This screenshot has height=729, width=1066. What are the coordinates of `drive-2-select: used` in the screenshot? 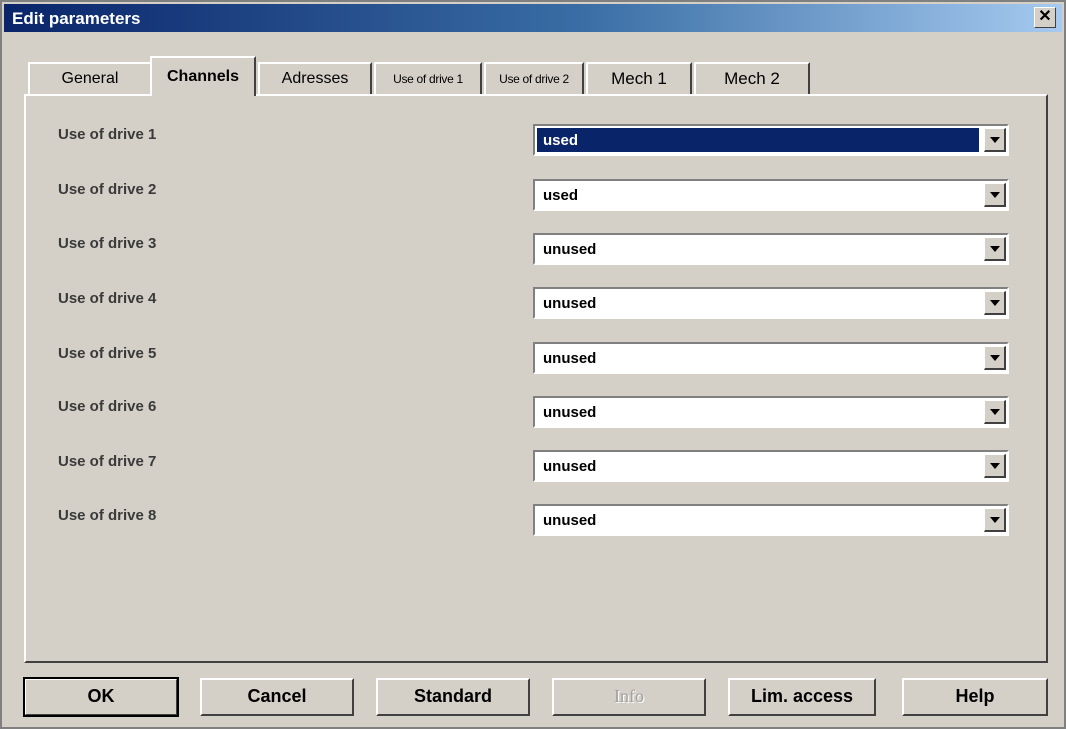 It's located at (771, 195).